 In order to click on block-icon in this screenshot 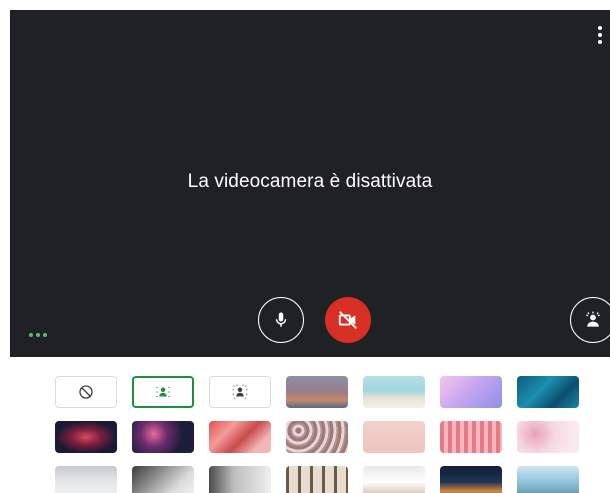, I will do `click(86, 392)`.